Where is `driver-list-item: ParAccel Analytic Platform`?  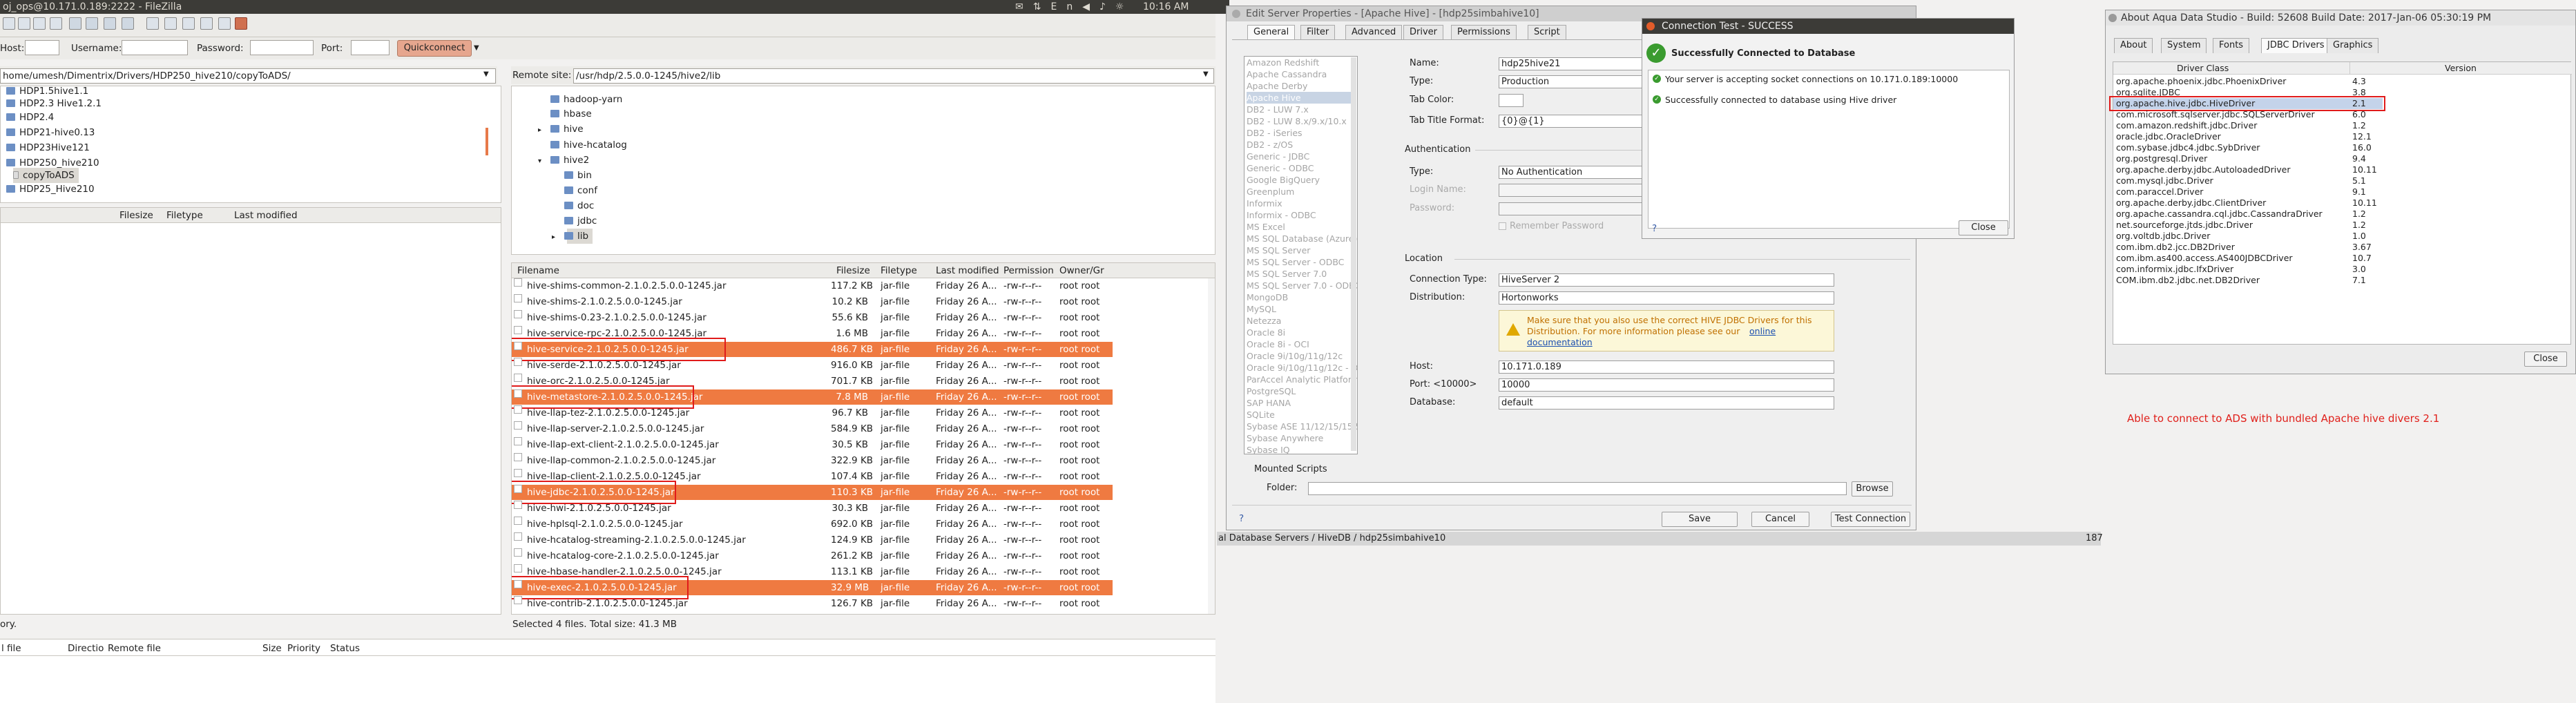 driver-list-item: ParAccel Analytic Platform is located at coordinates (1302, 379).